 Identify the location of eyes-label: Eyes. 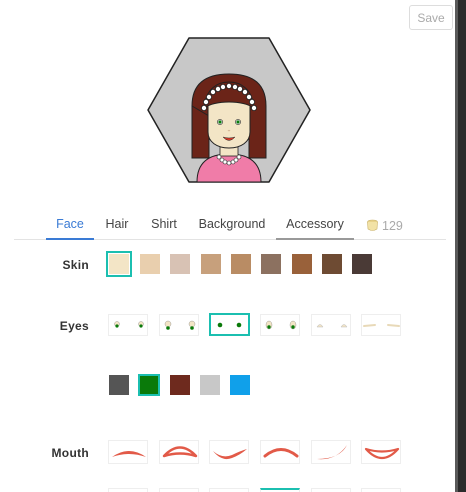
(74, 326).